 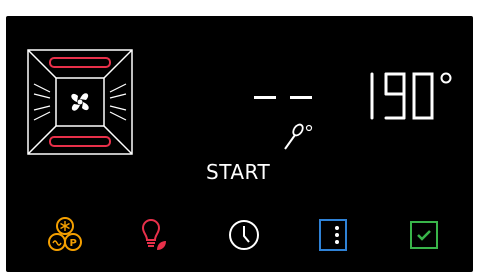 I want to click on program-snowflake-p-icon: P, so click(x=65, y=234).